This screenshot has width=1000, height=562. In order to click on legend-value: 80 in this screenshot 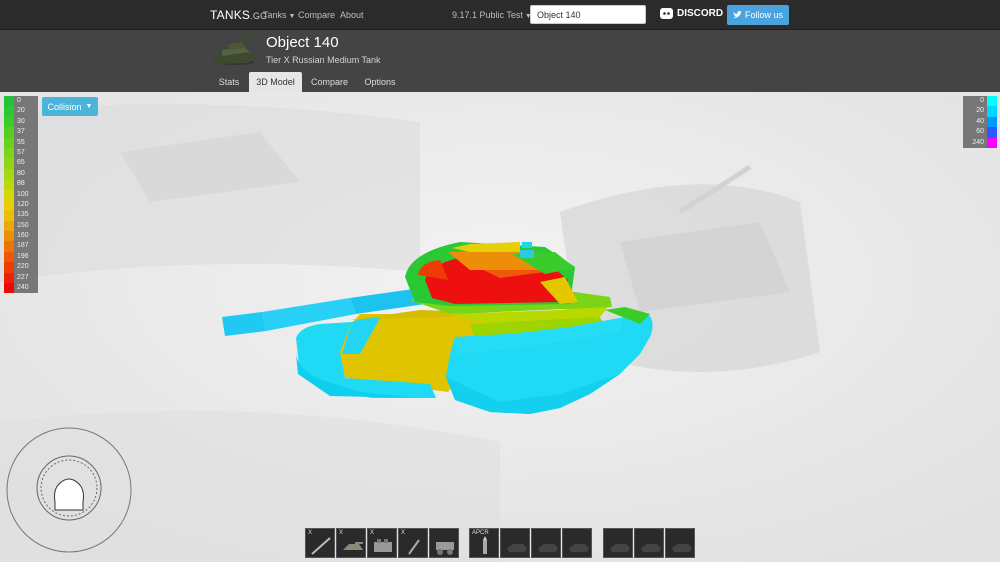, I will do `click(26, 174)`.